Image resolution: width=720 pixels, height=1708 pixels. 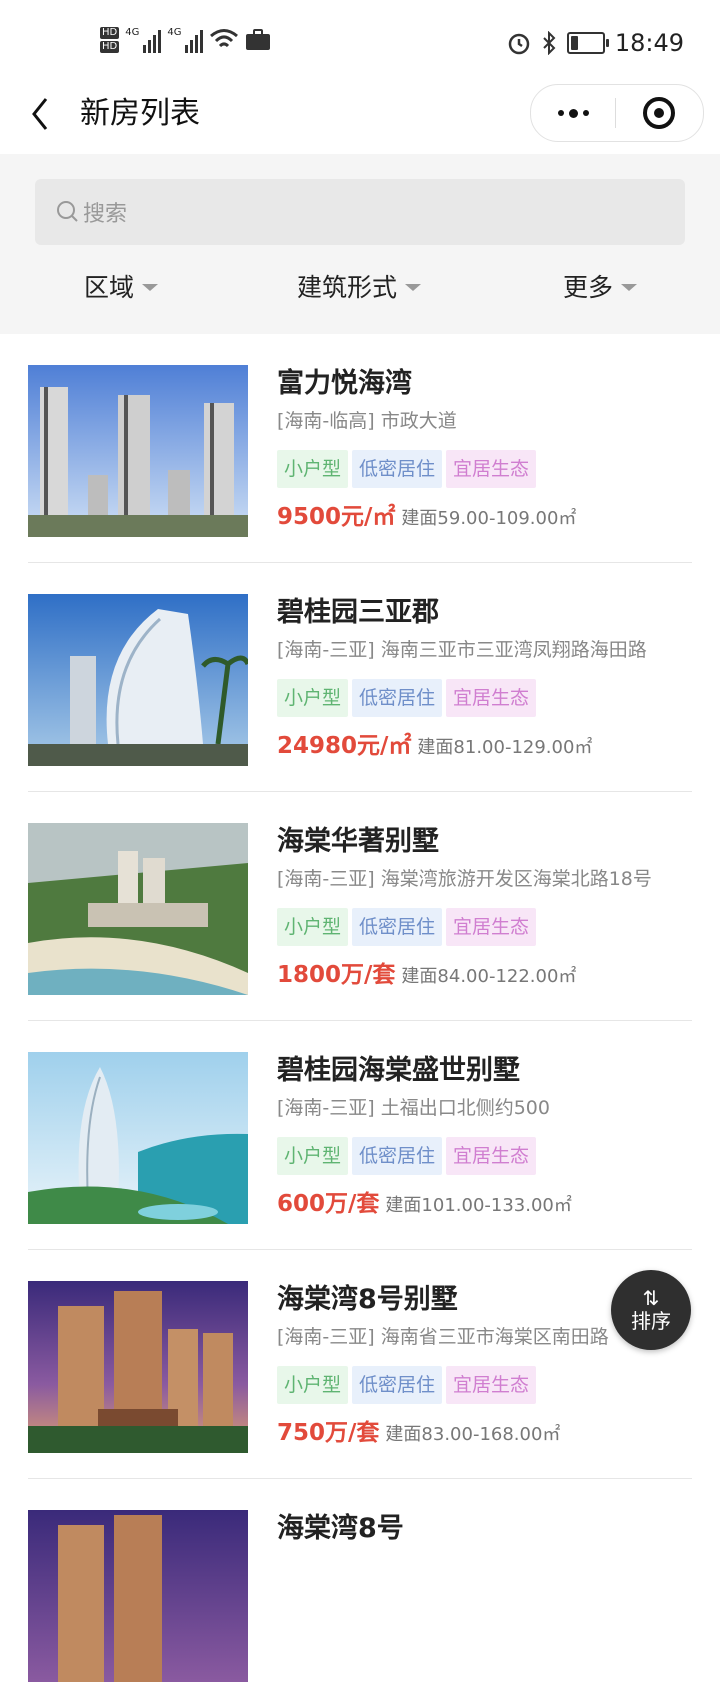 What do you see at coordinates (398, 1070) in the screenshot?
I see `listing-name: 碧桂园海棠盛世别墅` at bounding box center [398, 1070].